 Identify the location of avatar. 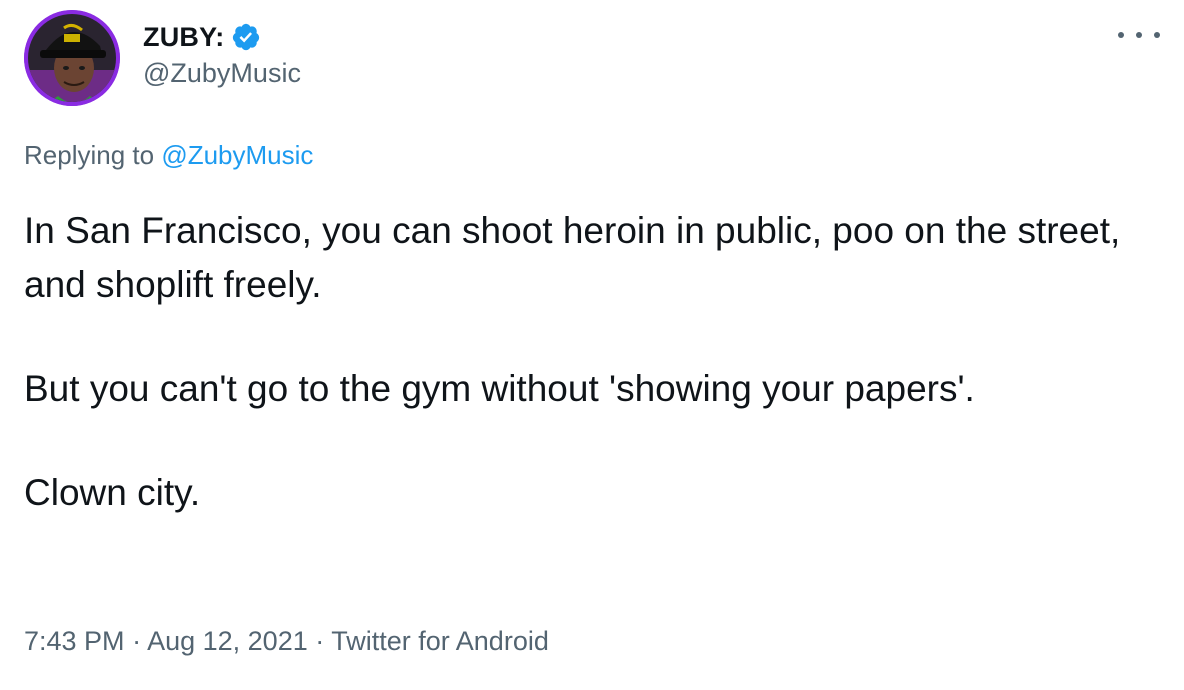
(72, 58).